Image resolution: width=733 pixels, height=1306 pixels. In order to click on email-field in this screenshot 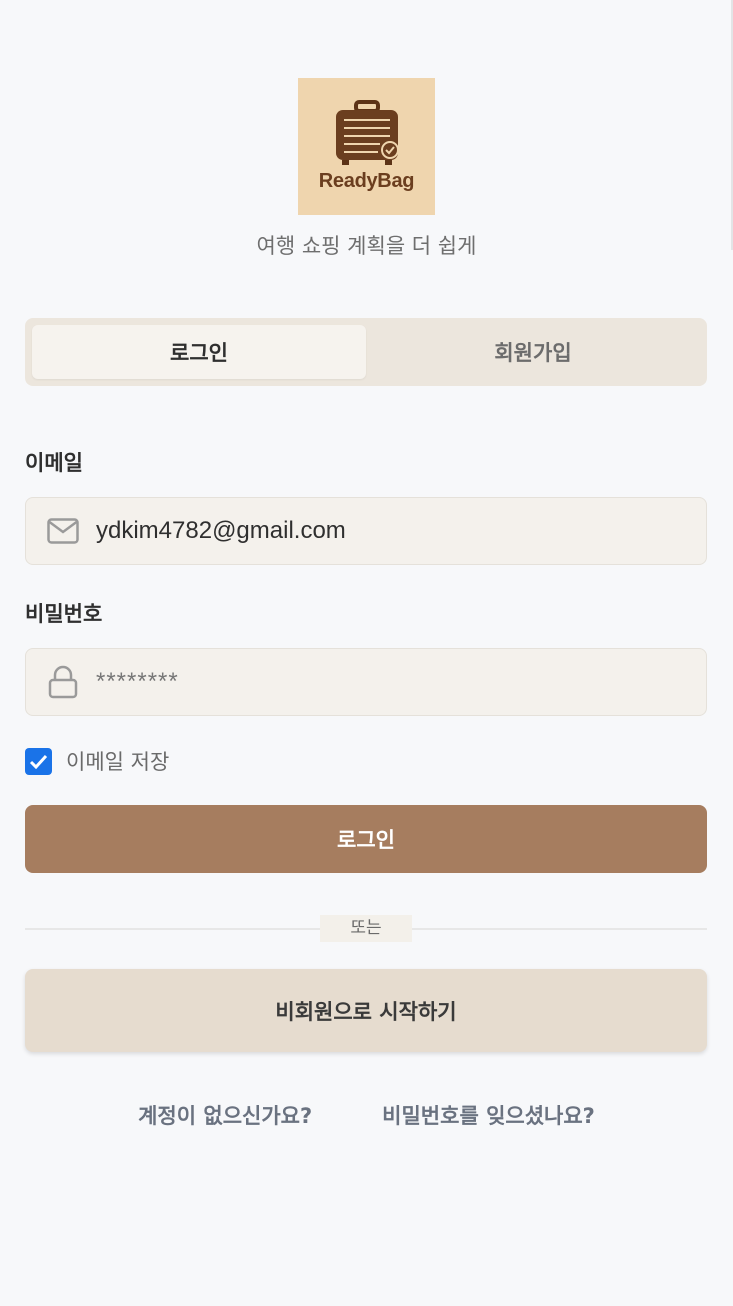, I will do `click(366, 531)`.